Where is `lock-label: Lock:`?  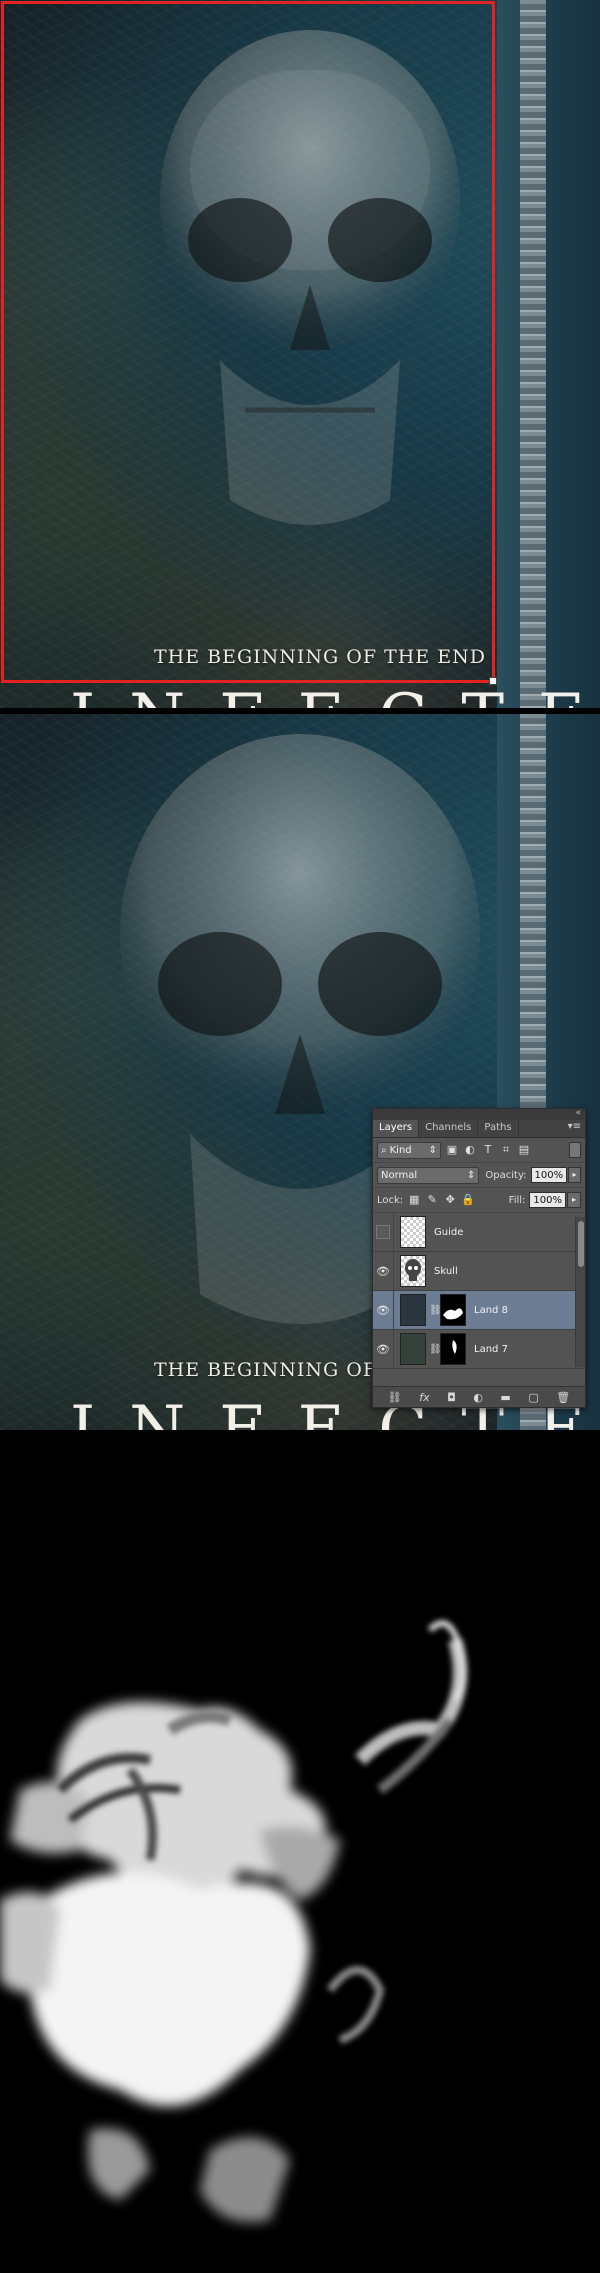
lock-label: Lock: is located at coordinates (390, 1200).